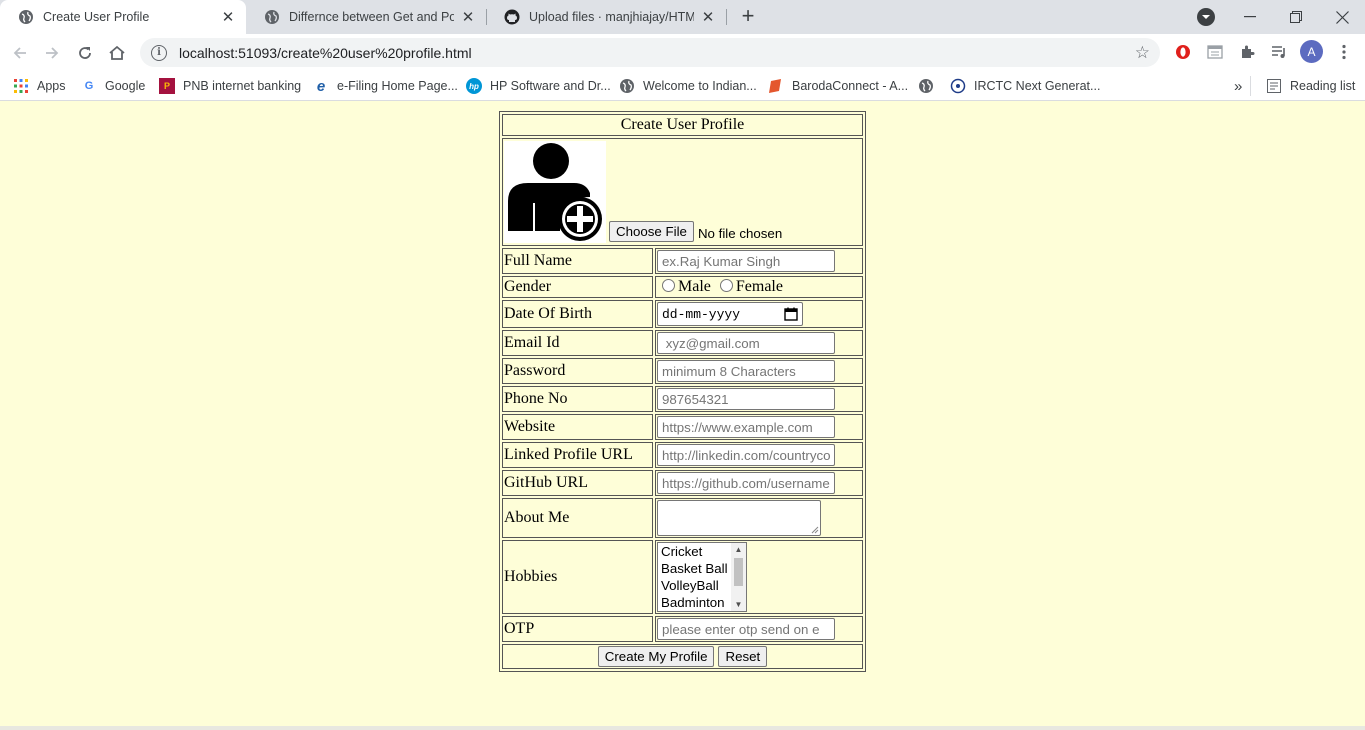 The image size is (1365, 730). Describe the element at coordinates (668, 285) in the screenshot. I see `gender-male-radio` at that location.